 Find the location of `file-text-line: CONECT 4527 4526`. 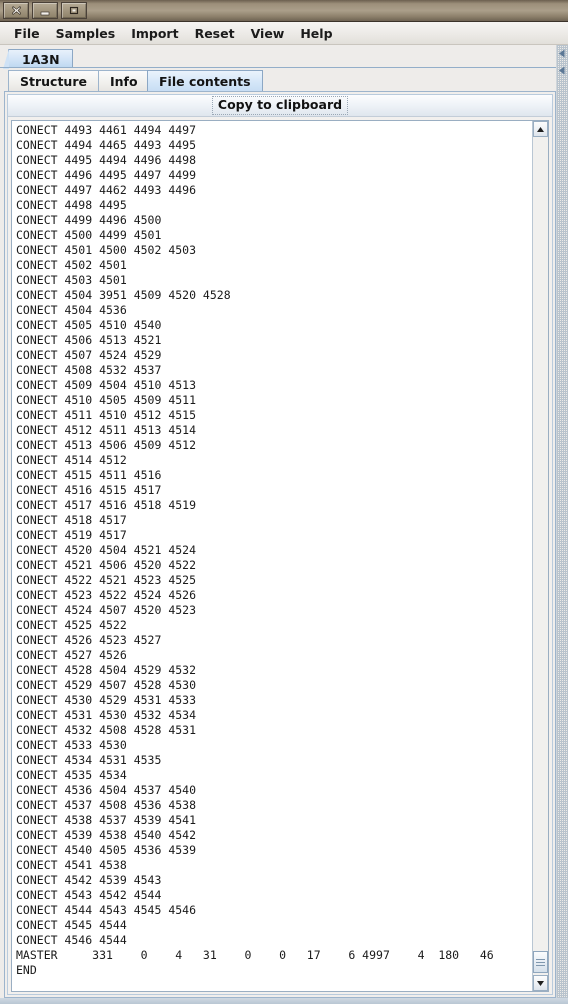

file-text-line: CONECT 4527 4526 is located at coordinates (71, 655).